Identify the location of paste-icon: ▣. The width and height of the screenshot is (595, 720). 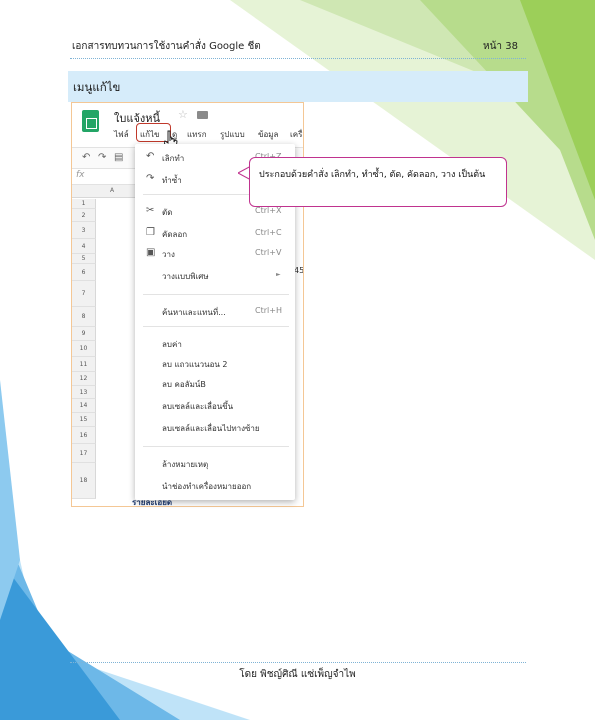
(151, 252).